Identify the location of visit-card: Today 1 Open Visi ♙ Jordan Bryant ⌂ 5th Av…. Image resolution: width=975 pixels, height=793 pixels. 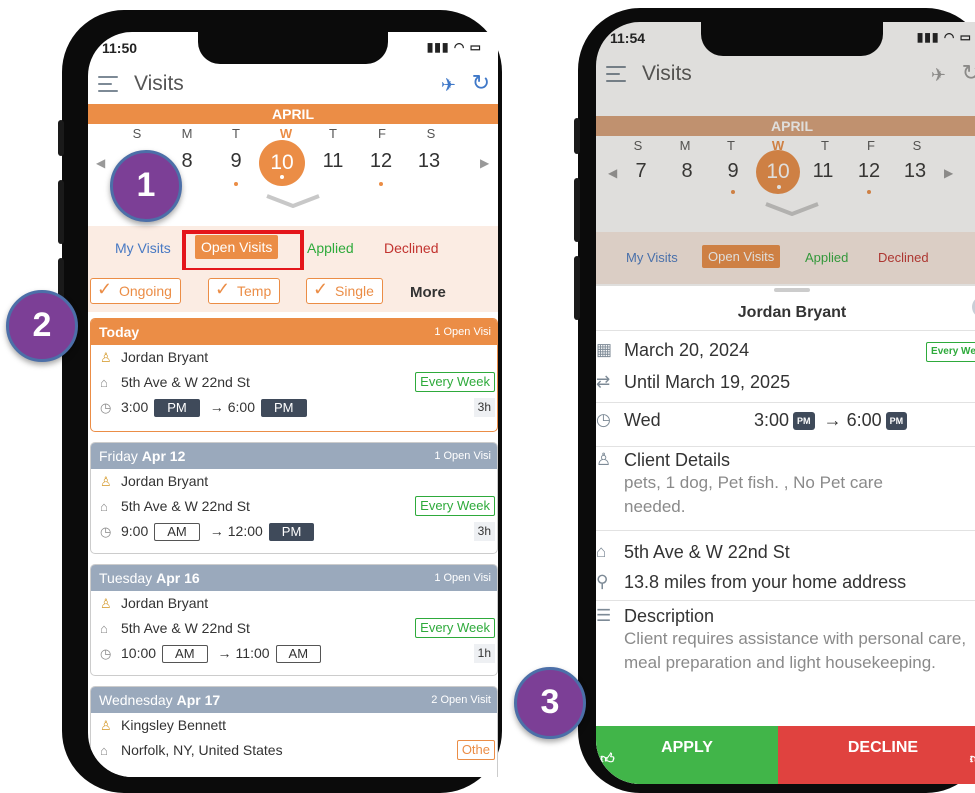
(294, 375).